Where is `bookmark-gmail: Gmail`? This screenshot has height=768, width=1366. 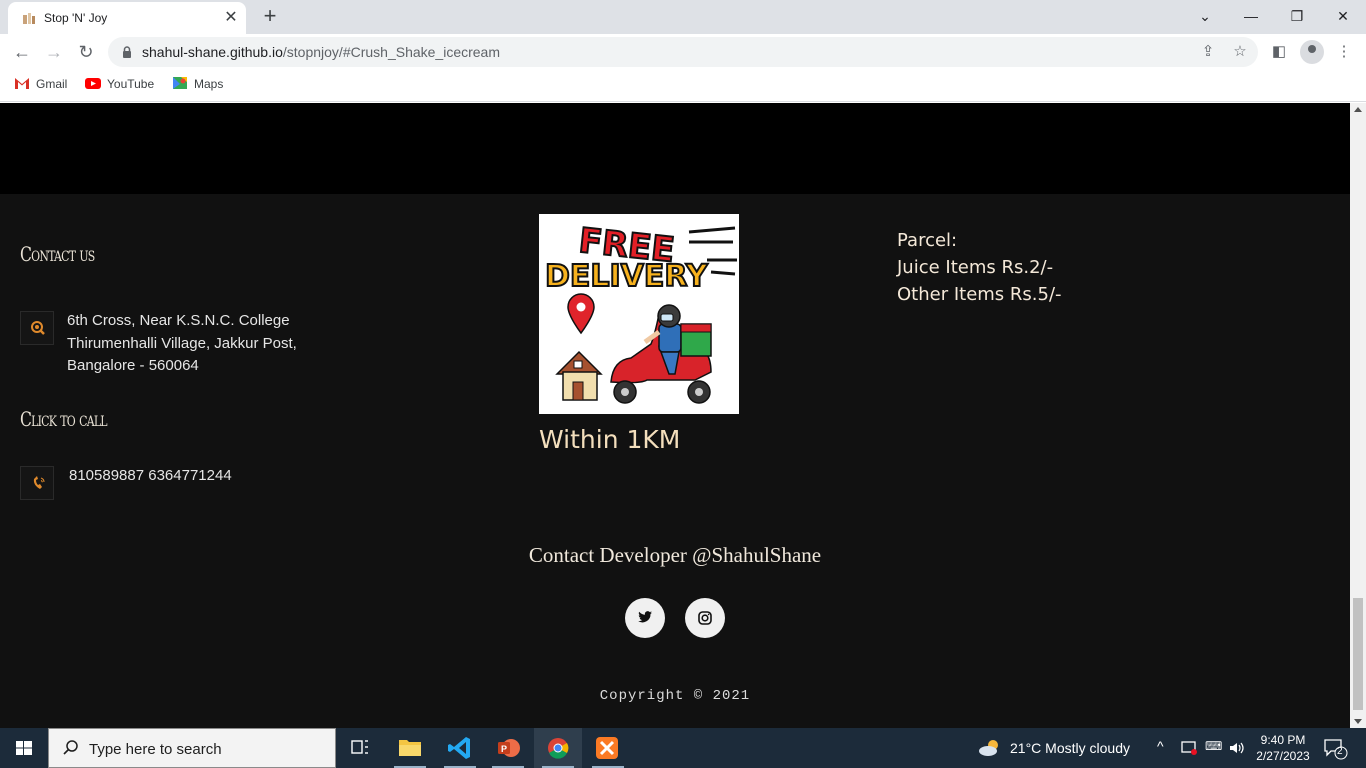 bookmark-gmail: Gmail is located at coordinates (40, 86).